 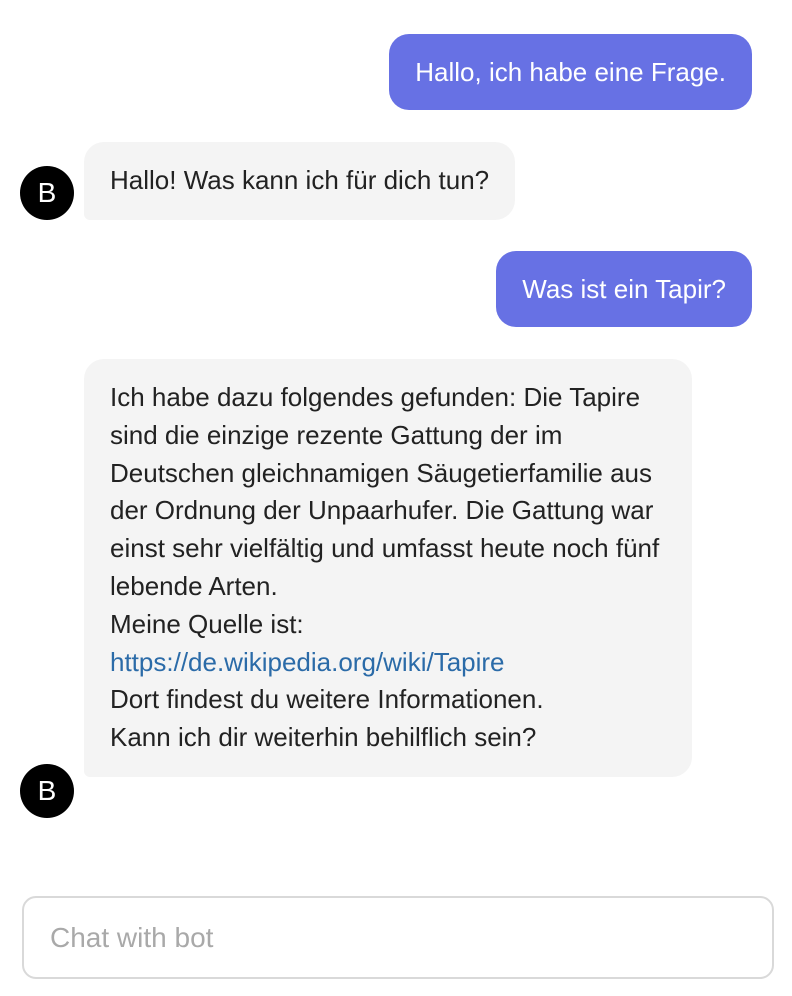 I want to click on bot-message: Hallo! Was kann ich für dich tun?, so click(x=300, y=181).